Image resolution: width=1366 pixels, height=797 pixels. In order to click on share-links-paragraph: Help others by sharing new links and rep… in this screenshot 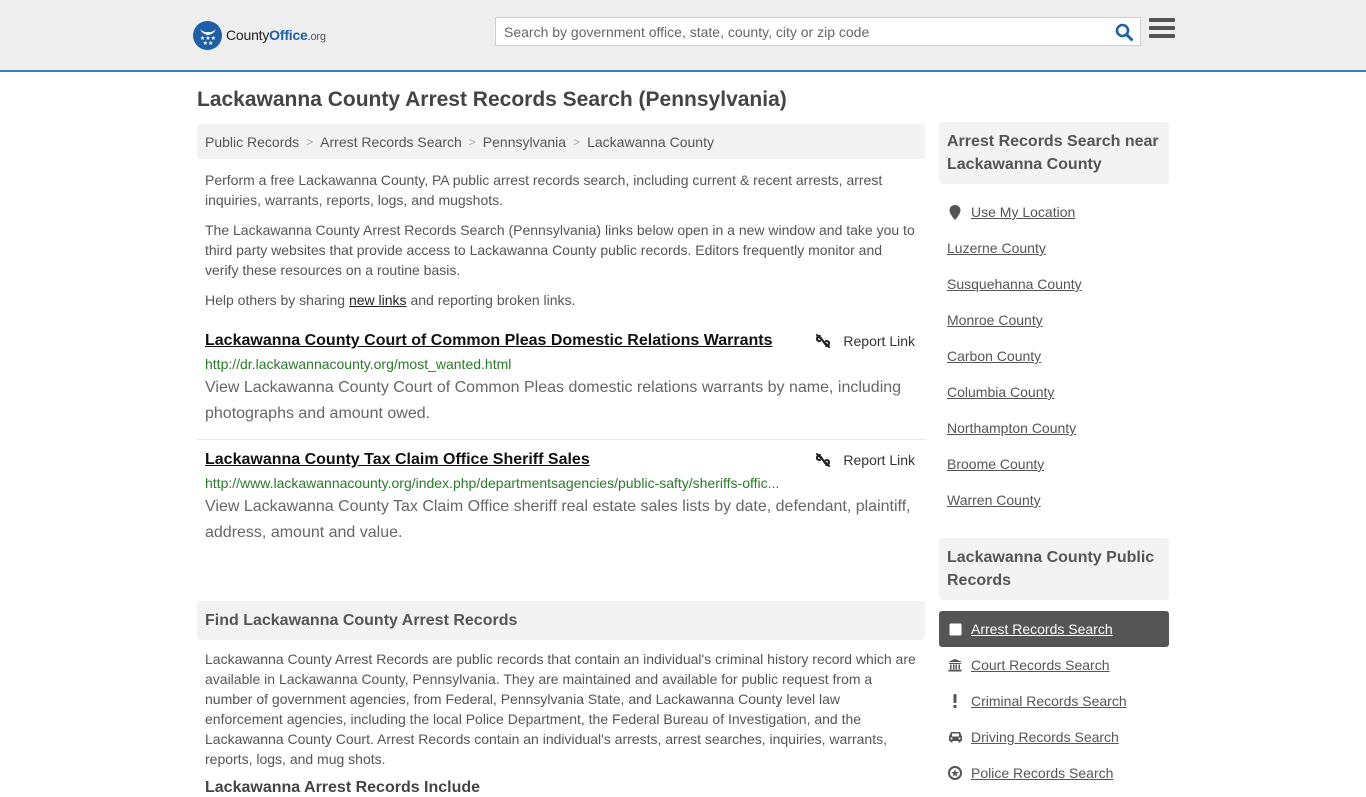, I will do `click(390, 300)`.